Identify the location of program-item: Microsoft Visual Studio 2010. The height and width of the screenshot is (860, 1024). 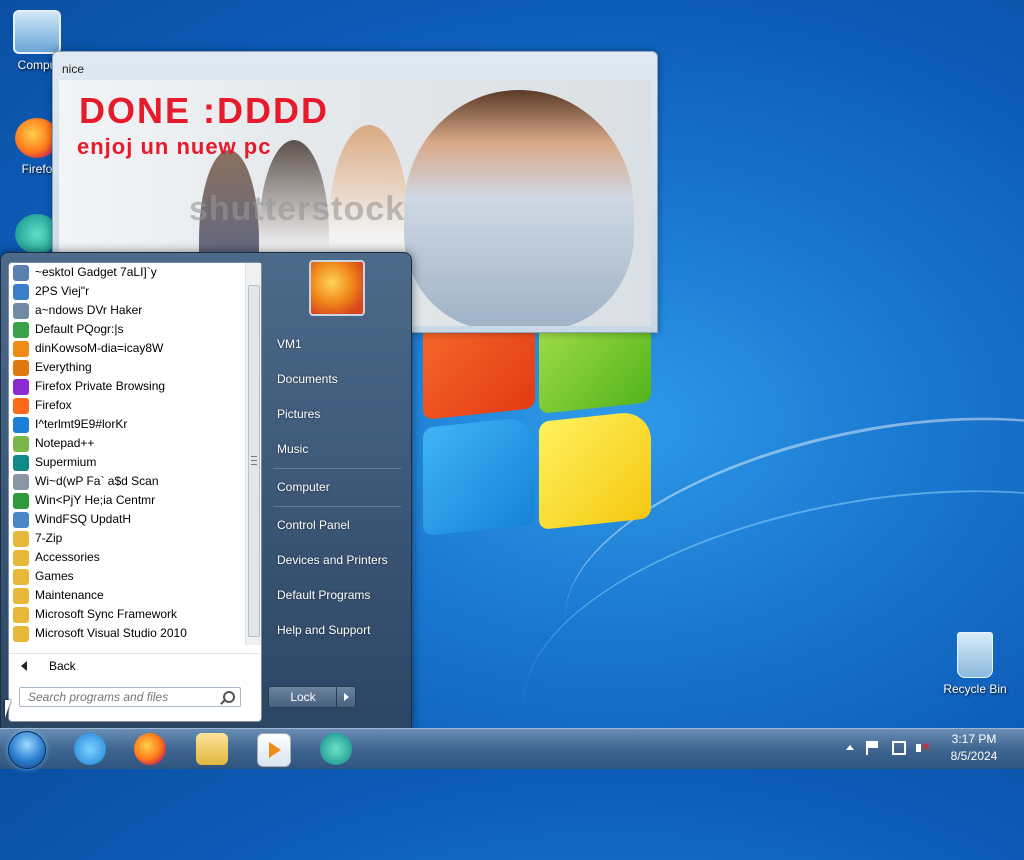
(127, 633).